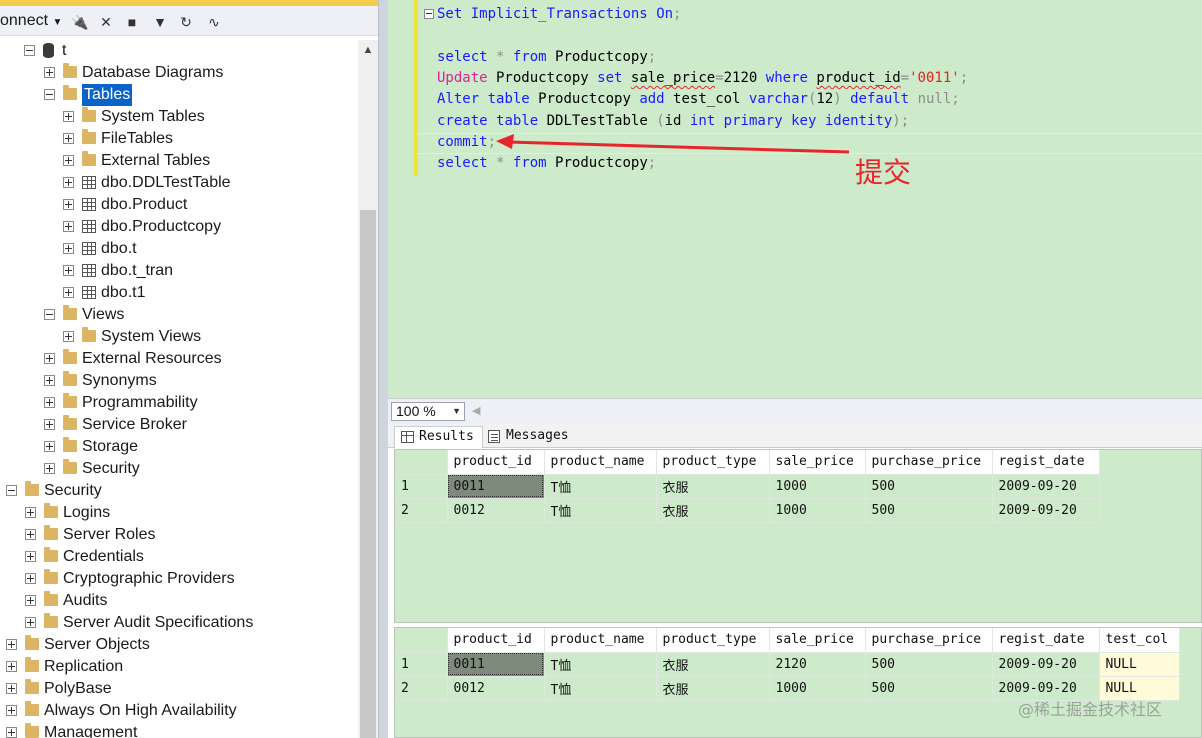  Describe the element at coordinates (179, 645) in the screenshot. I see `tree-node: Server Objects` at that location.